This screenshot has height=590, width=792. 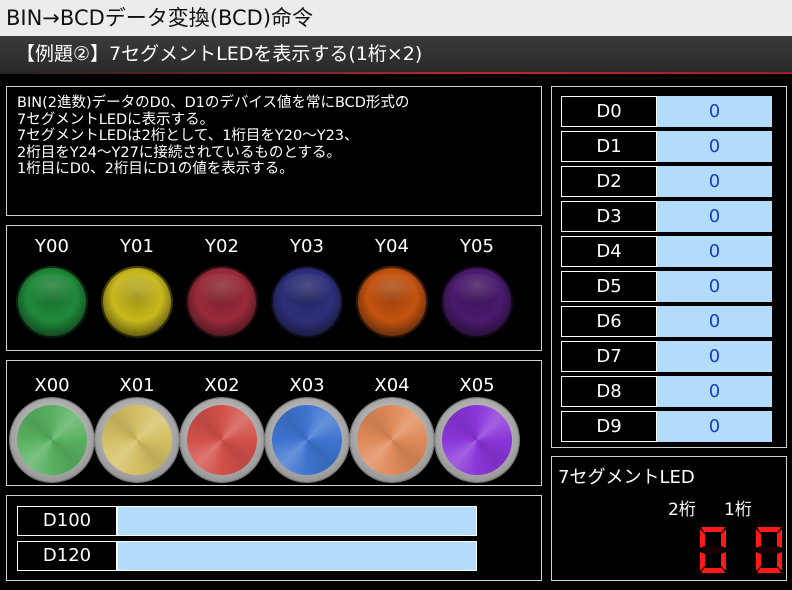 What do you see at coordinates (396, 18) in the screenshot?
I see `window-title: BIN→BCDデータ変換(BCD)命令` at bounding box center [396, 18].